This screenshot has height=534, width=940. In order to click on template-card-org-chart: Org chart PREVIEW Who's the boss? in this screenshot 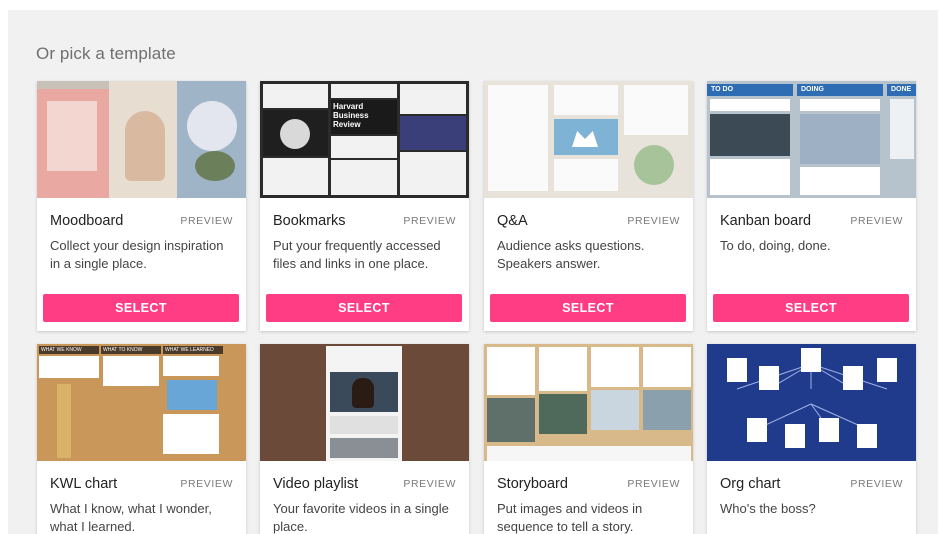, I will do `click(811, 439)`.